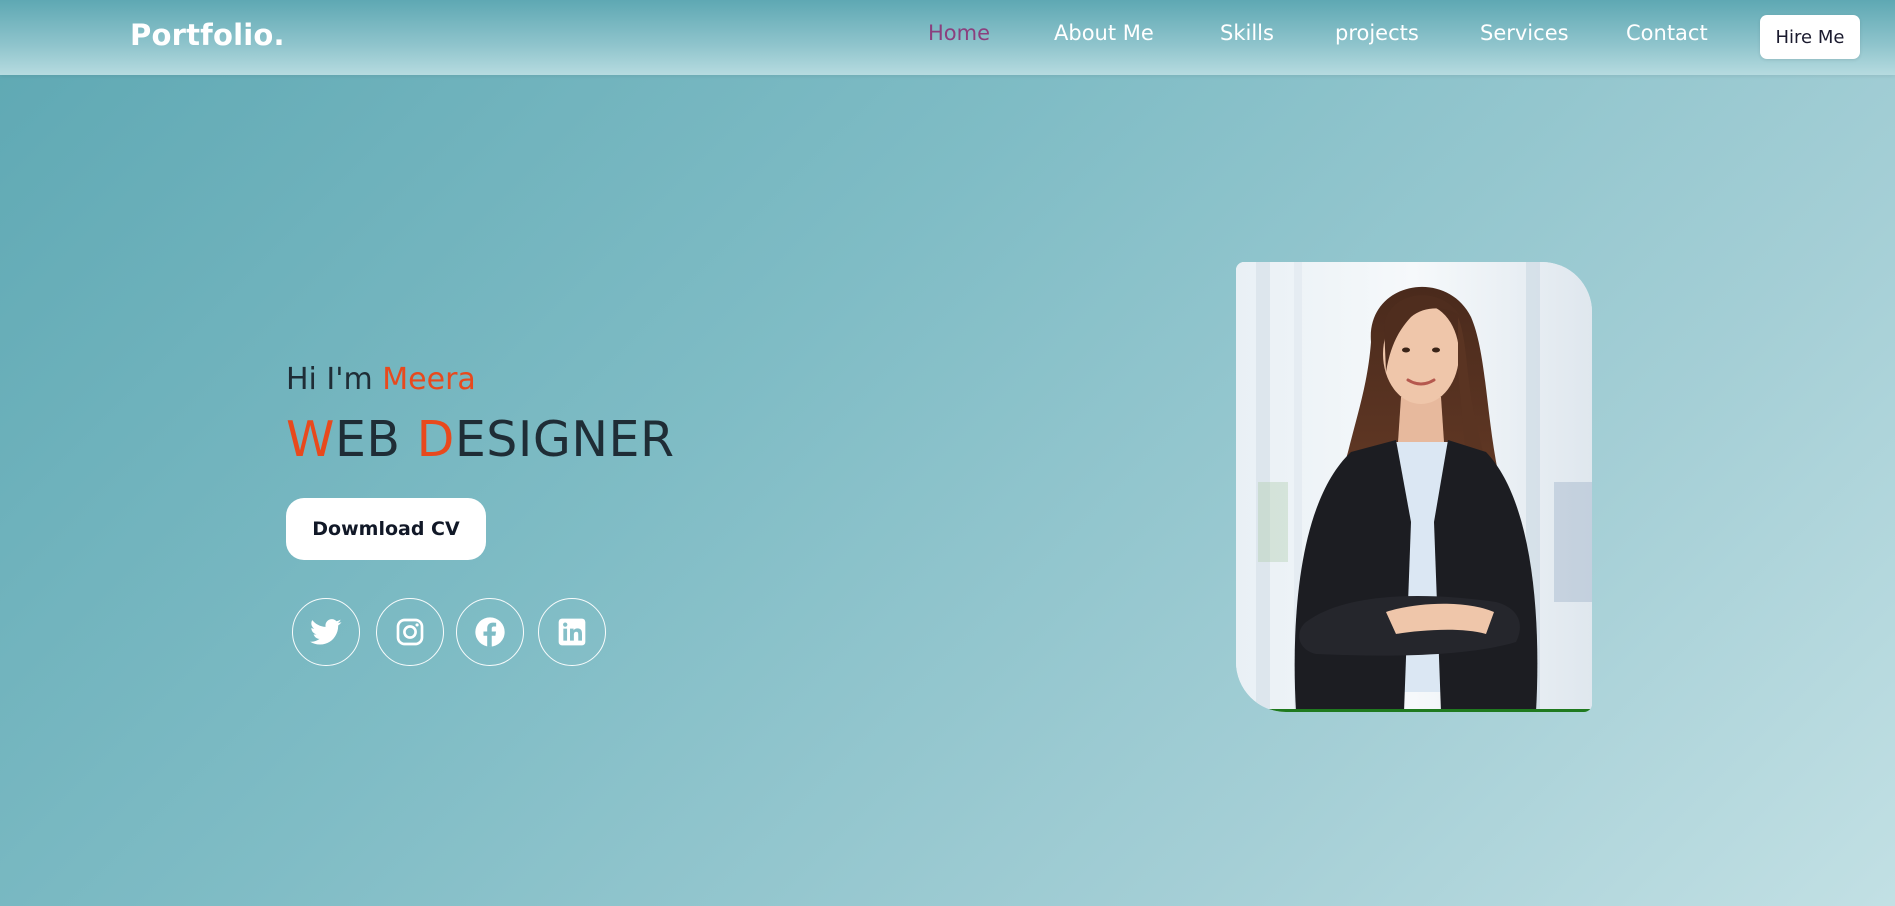 This screenshot has width=1895, height=906. Describe the element at coordinates (1667, 33) in the screenshot. I see `nav-link-contact: Contact` at that location.